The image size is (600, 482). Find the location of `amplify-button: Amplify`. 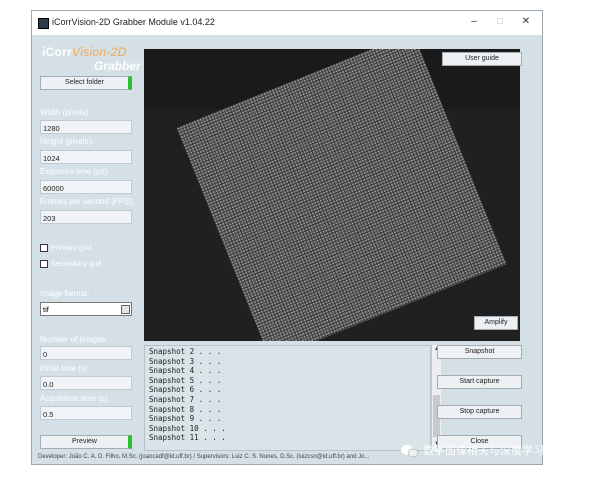

amplify-button: Amplify is located at coordinates (496, 323).